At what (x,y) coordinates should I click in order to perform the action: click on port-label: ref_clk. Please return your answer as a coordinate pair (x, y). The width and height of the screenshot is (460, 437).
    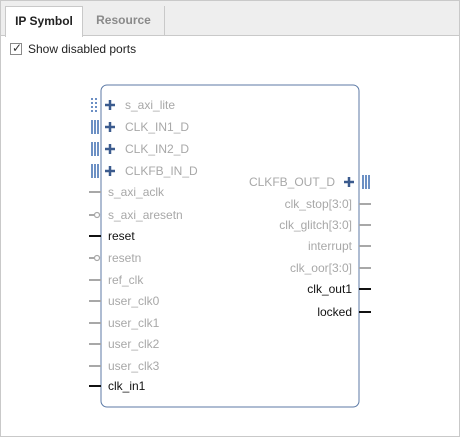
    Looking at the image, I should click on (126, 280).